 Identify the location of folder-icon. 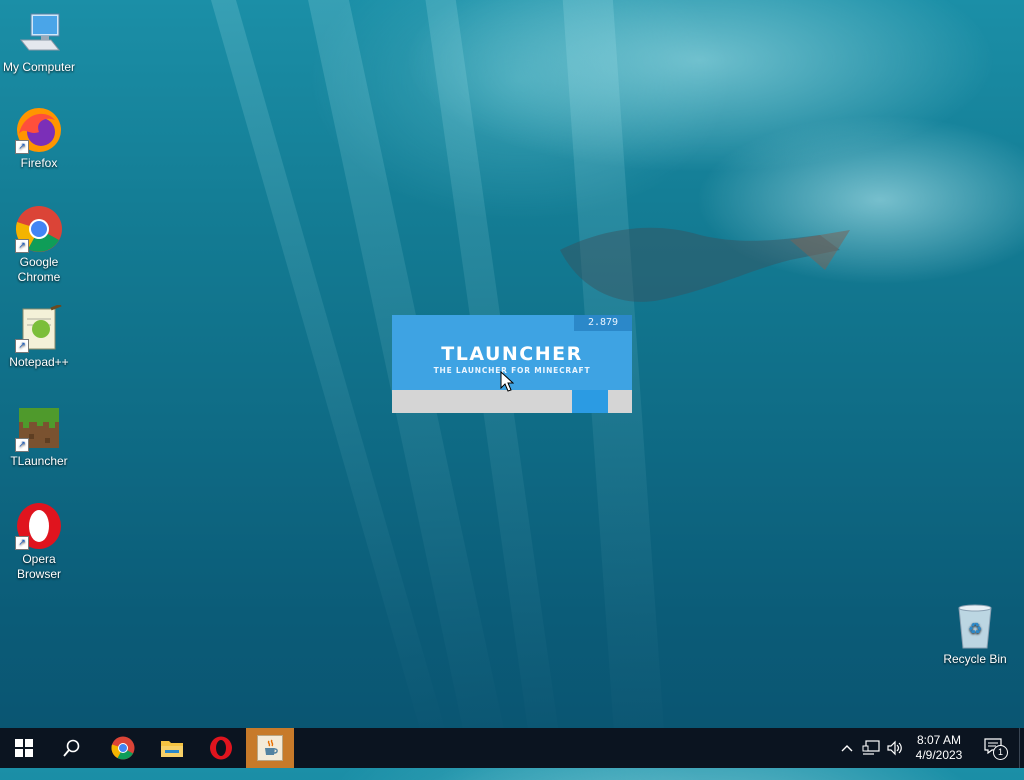
(172, 749).